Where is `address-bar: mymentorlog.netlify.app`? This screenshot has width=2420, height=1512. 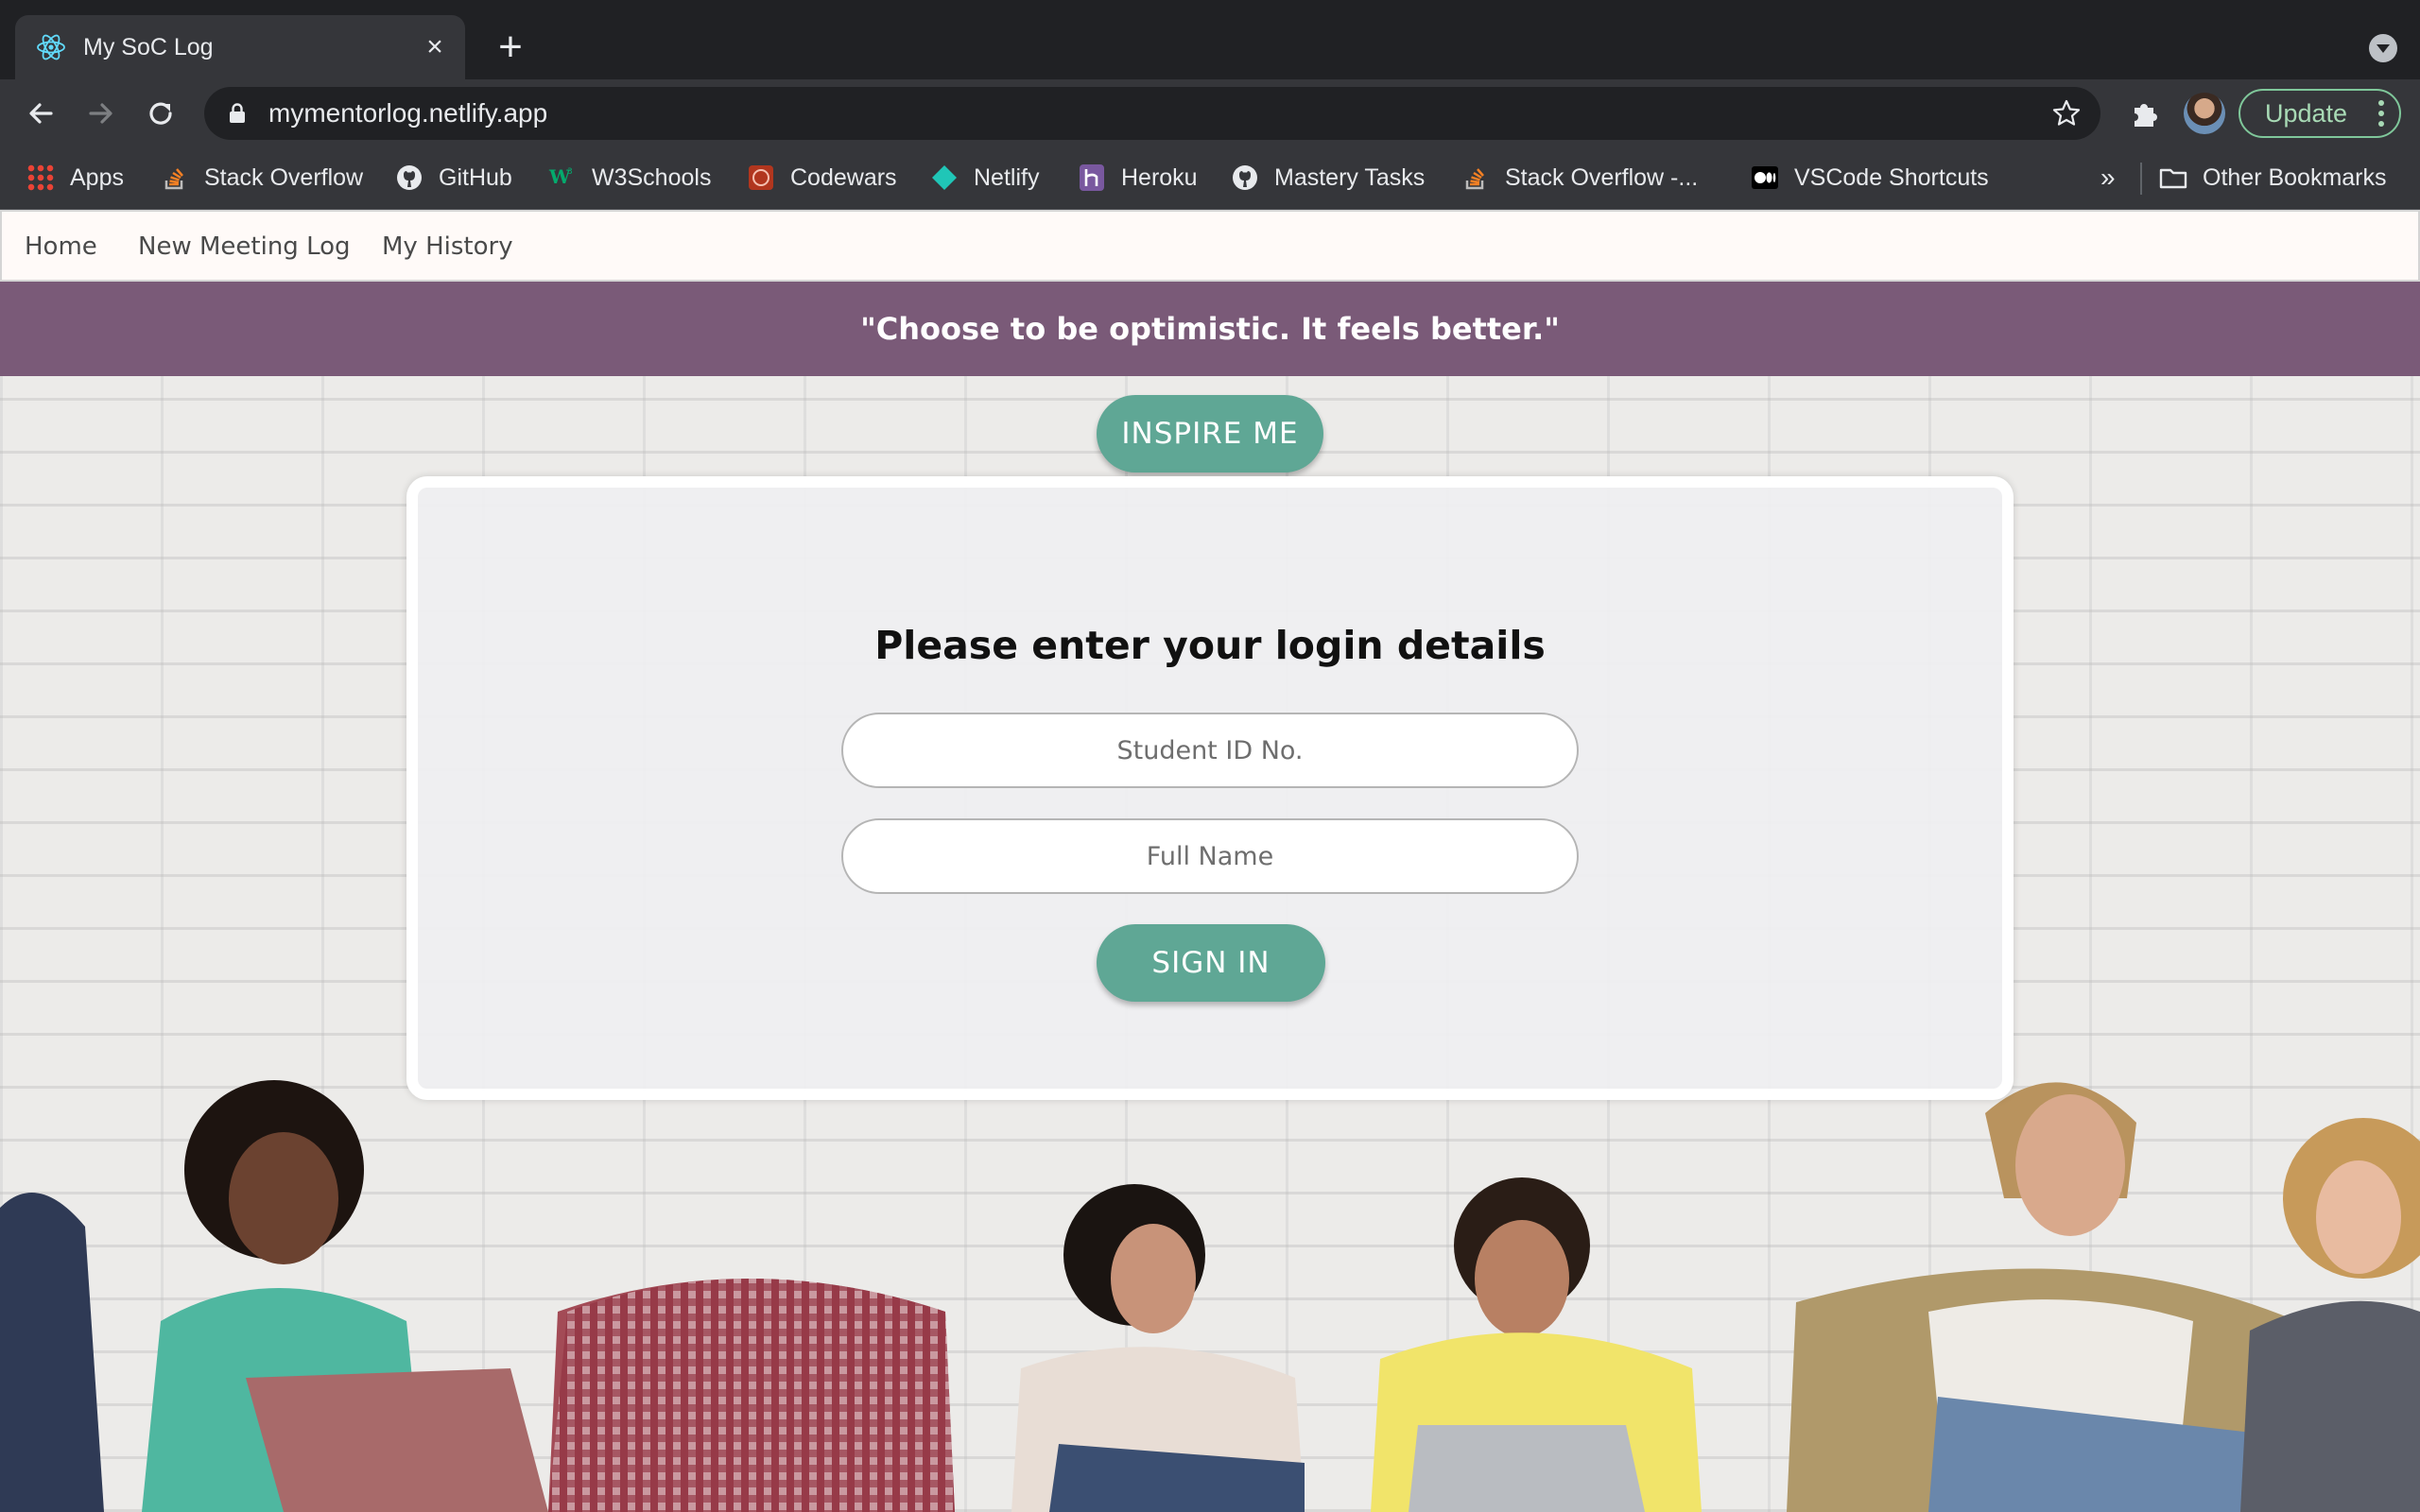 address-bar: mymentorlog.netlify.app is located at coordinates (1152, 113).